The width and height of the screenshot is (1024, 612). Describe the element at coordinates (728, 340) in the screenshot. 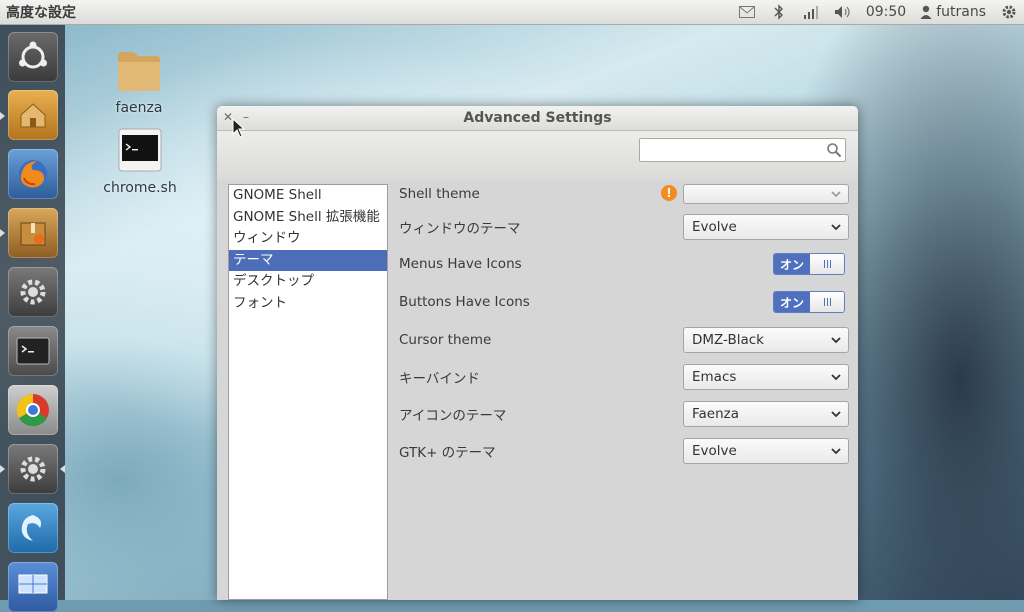

I see `combo-value: DMZ-Black` at that location.